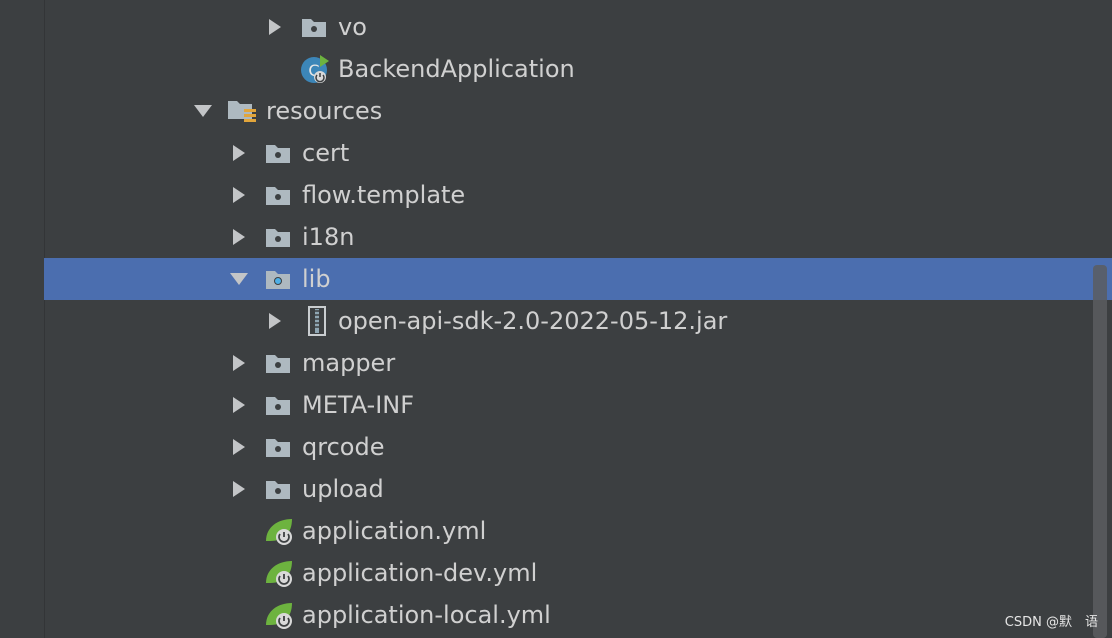  I want to click on tree-item-label: lib, so click(316, 279).